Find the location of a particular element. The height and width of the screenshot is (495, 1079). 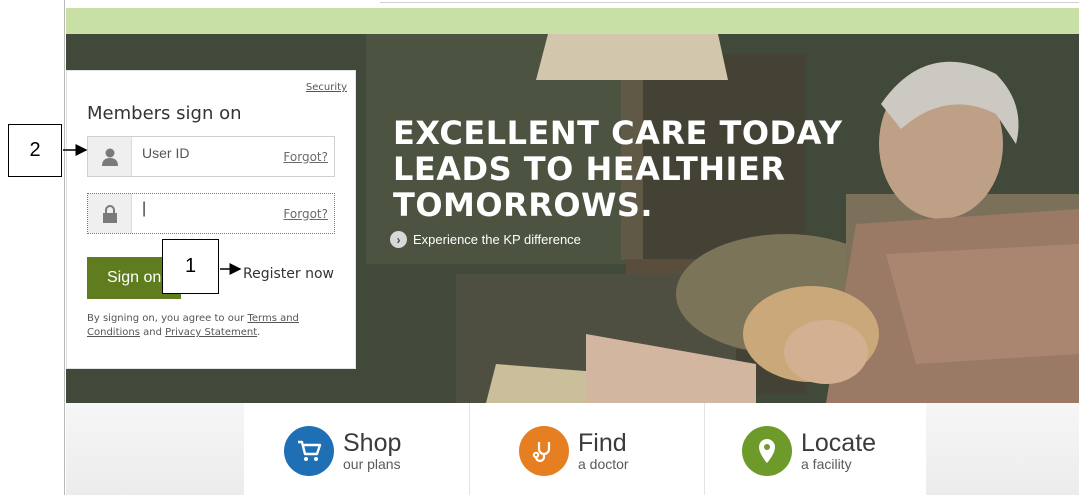

top-green-strip is located at coordinates (572, 21).